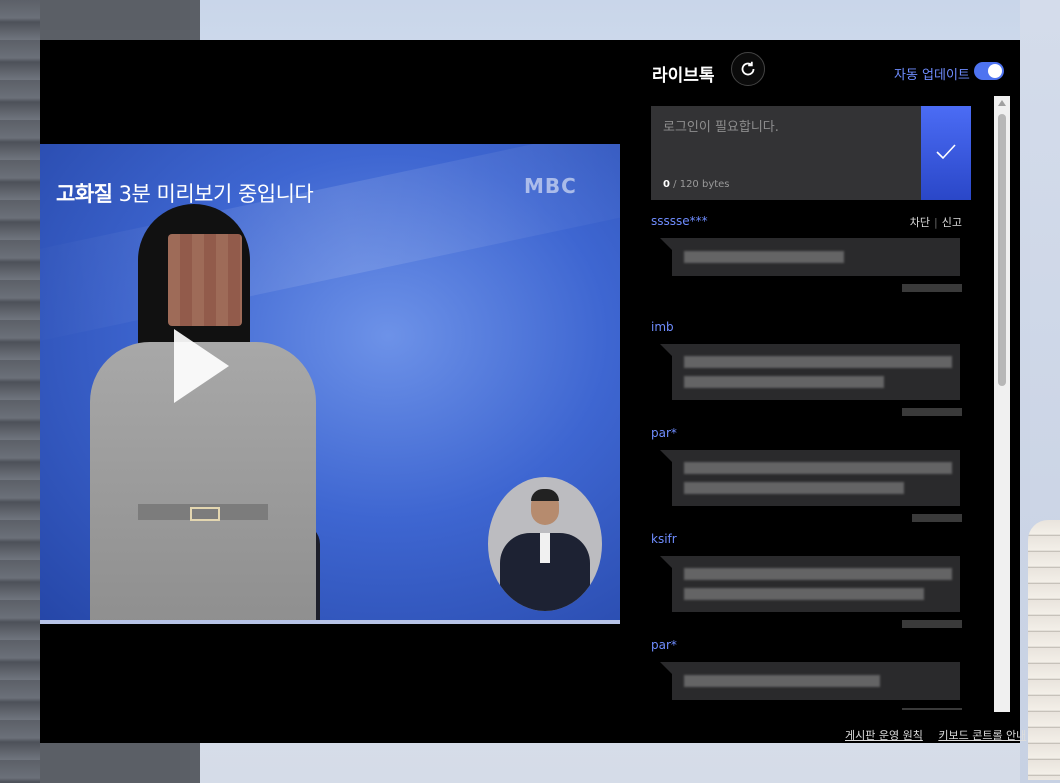 Image resolution: width=1060 pixels, height=783 pixels. I want to click on chat-scrollbar, so click(1002, 404).